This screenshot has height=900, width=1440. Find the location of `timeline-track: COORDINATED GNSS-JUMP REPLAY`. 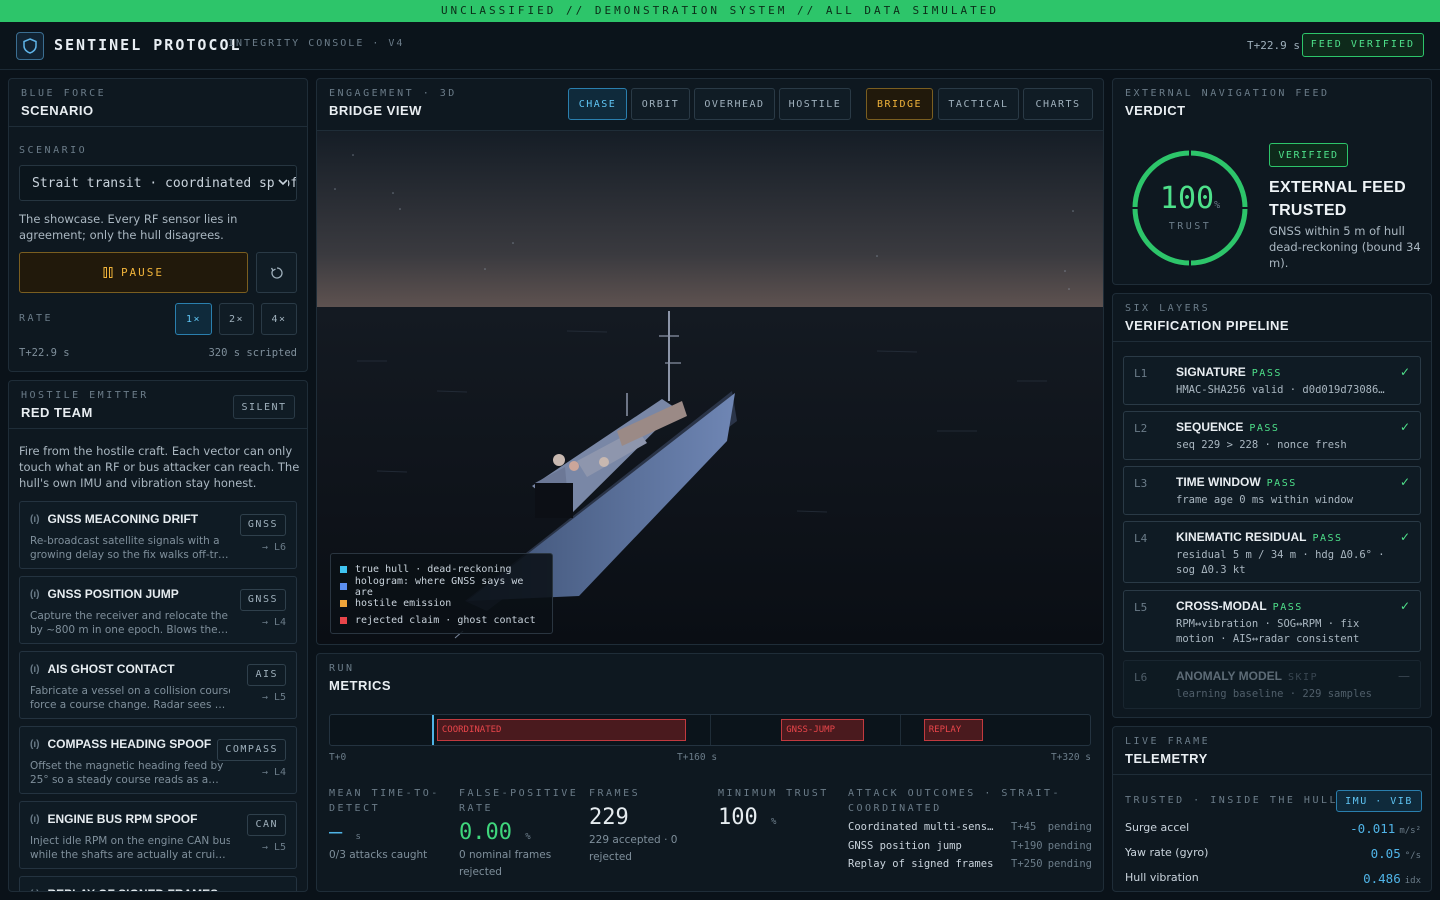

timeline-track: COORDINATED GNSS-JUMP REPLAY is located at coordinates (710, 730).